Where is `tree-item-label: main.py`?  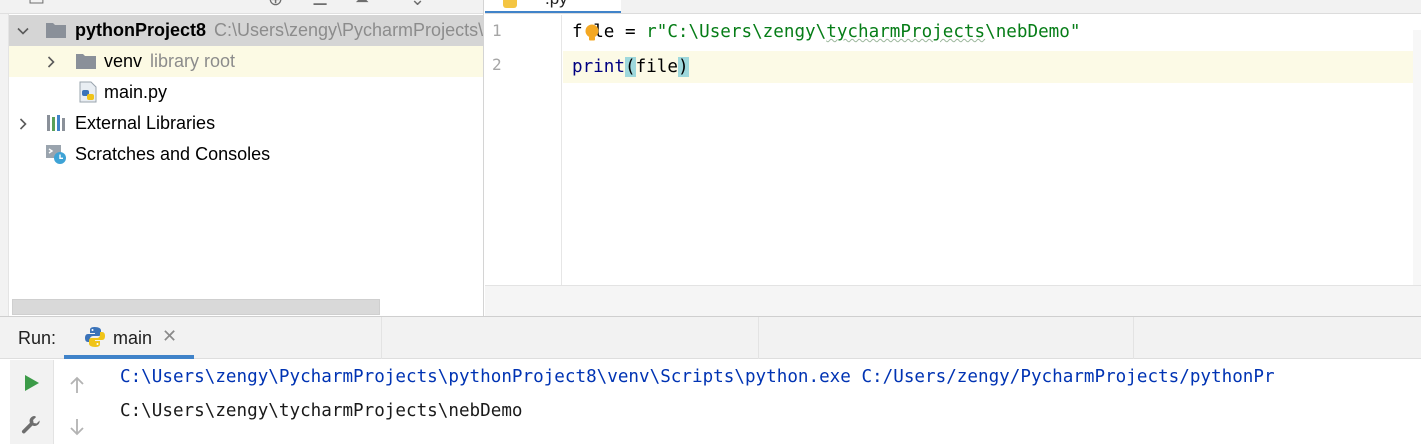 tree-item-label: main.py is located at coordinates (136, 92).